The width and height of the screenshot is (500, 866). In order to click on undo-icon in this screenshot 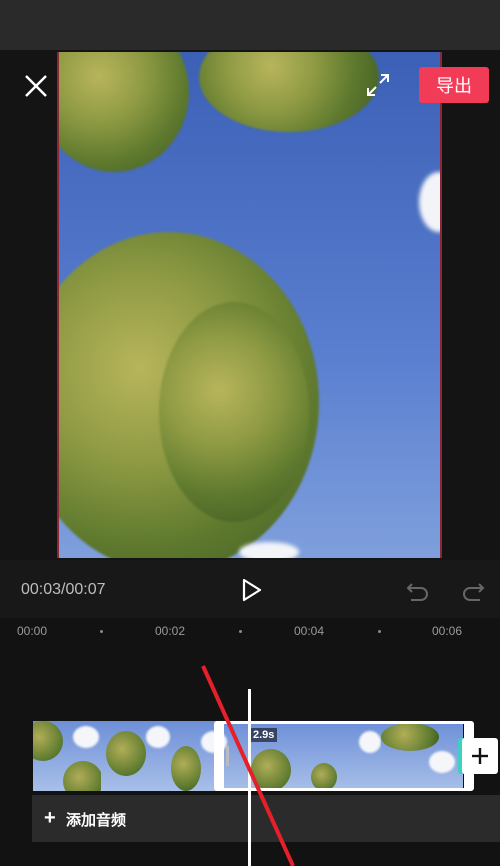, I will do `click(417, 592)`.